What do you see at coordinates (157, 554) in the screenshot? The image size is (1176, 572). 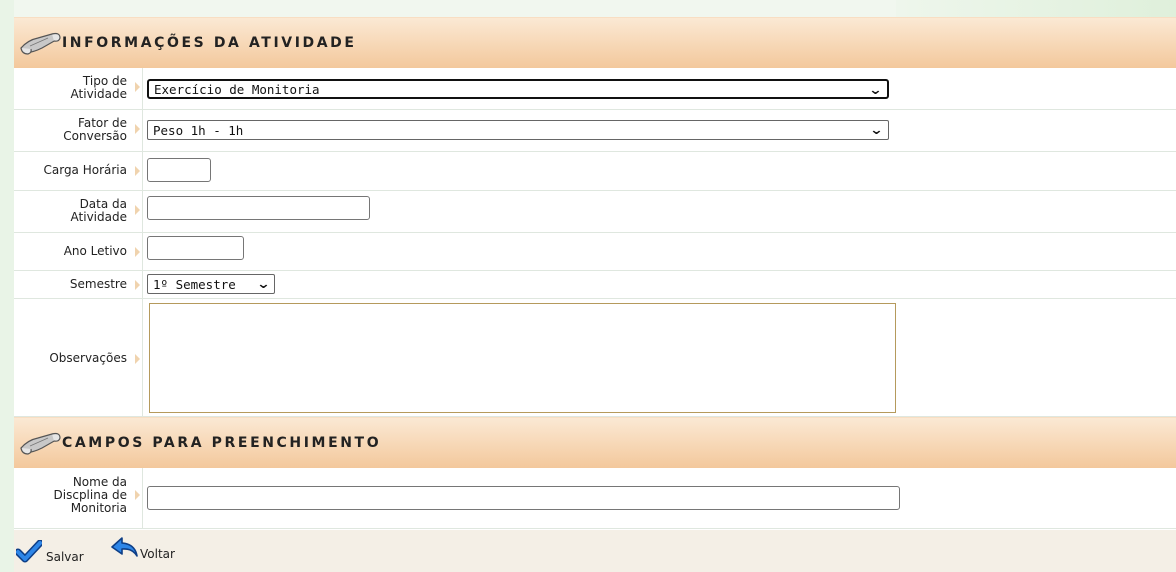 I see `back-label: Voltar` at bounding box center [157, 554].